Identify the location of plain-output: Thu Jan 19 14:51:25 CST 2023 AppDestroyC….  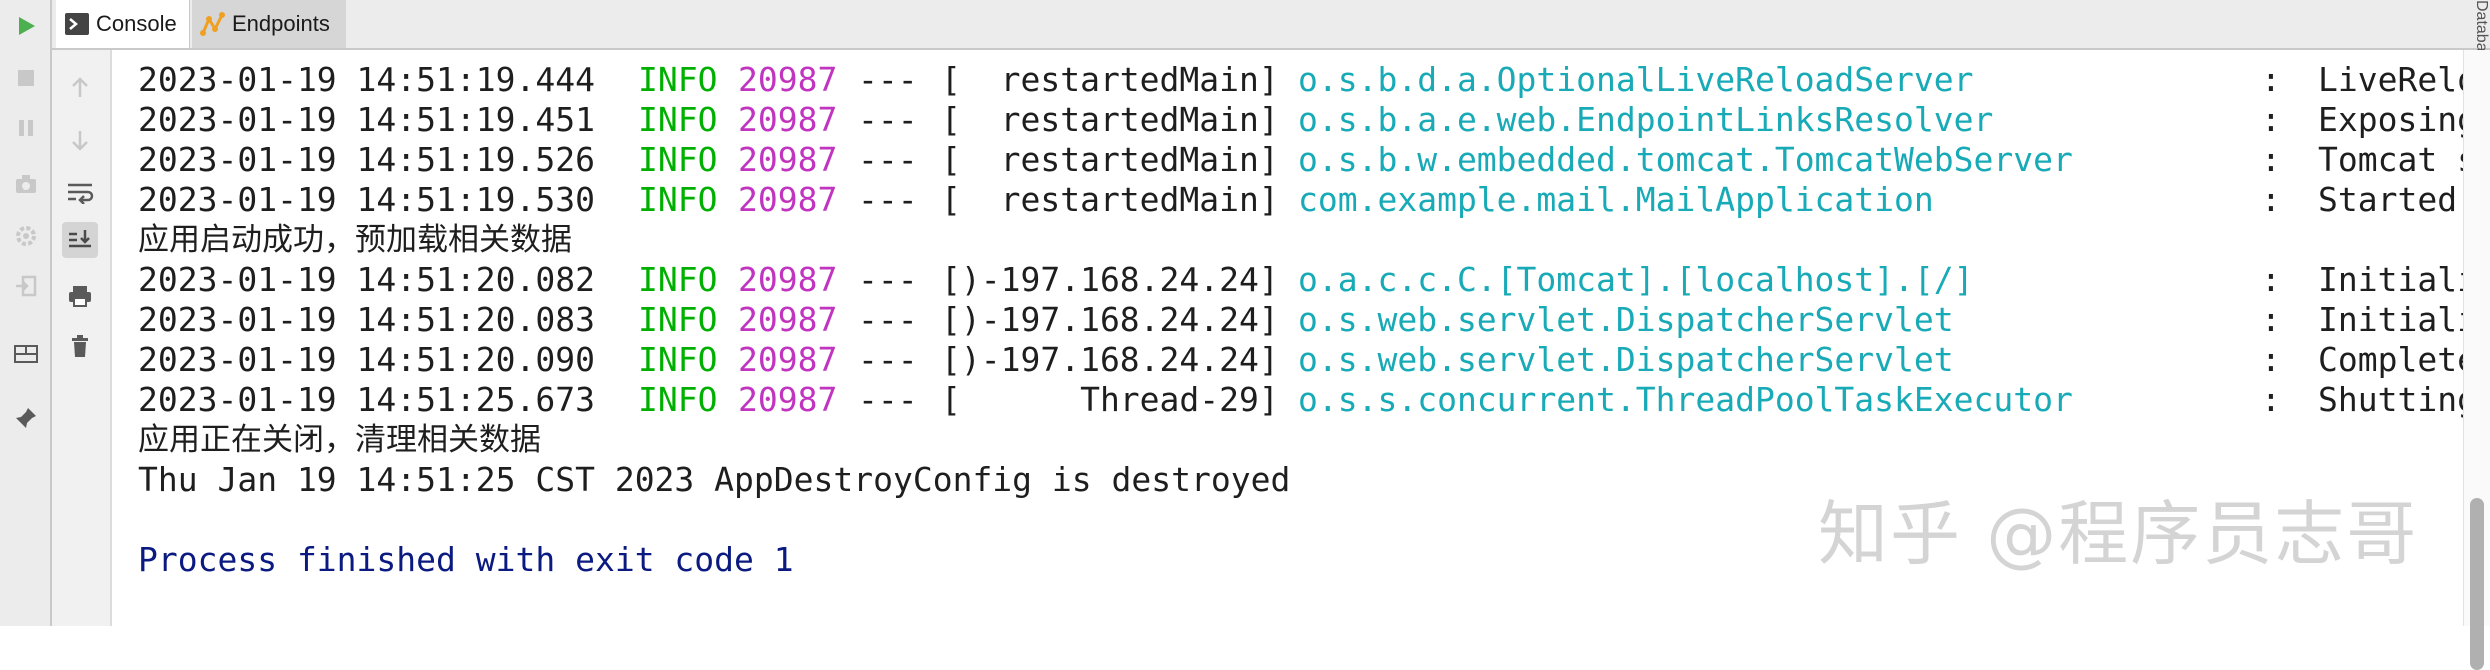
(714, 479).